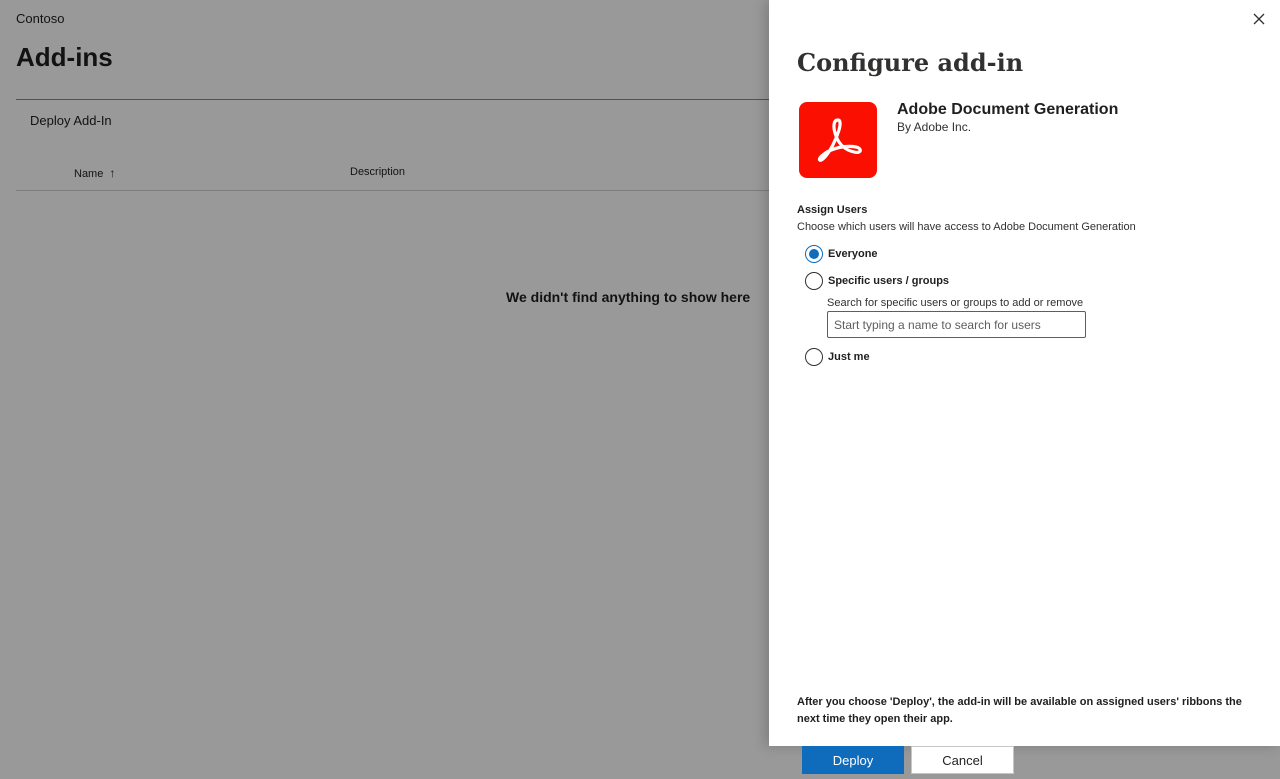 The image size is (1280, 779). I want to click on adobe-acrobat-logo-icon, so click(838, 140).